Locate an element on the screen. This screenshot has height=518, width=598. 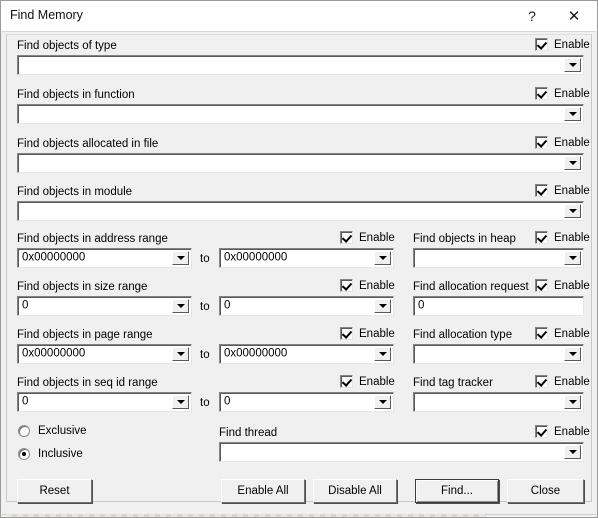
enable-checkbox-size-range: Enable is located at coordinates (367, 285).